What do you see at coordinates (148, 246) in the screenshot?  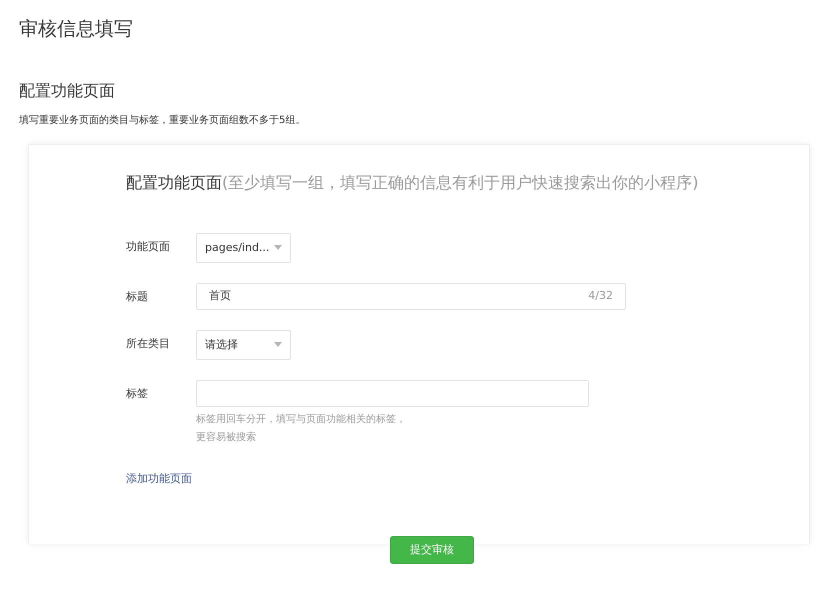 I see `field-label: 功能页面` at bounding box center [148, 246].